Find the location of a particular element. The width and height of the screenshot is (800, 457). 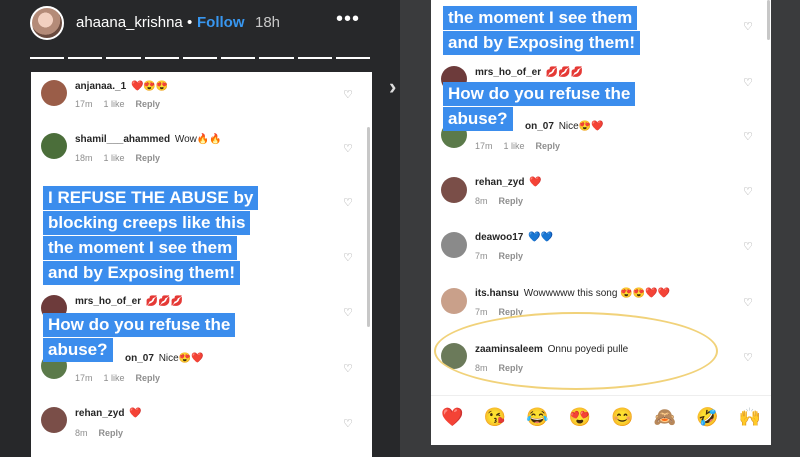

comment-username: zaaminsaleem is located at coordinates (509, 349).